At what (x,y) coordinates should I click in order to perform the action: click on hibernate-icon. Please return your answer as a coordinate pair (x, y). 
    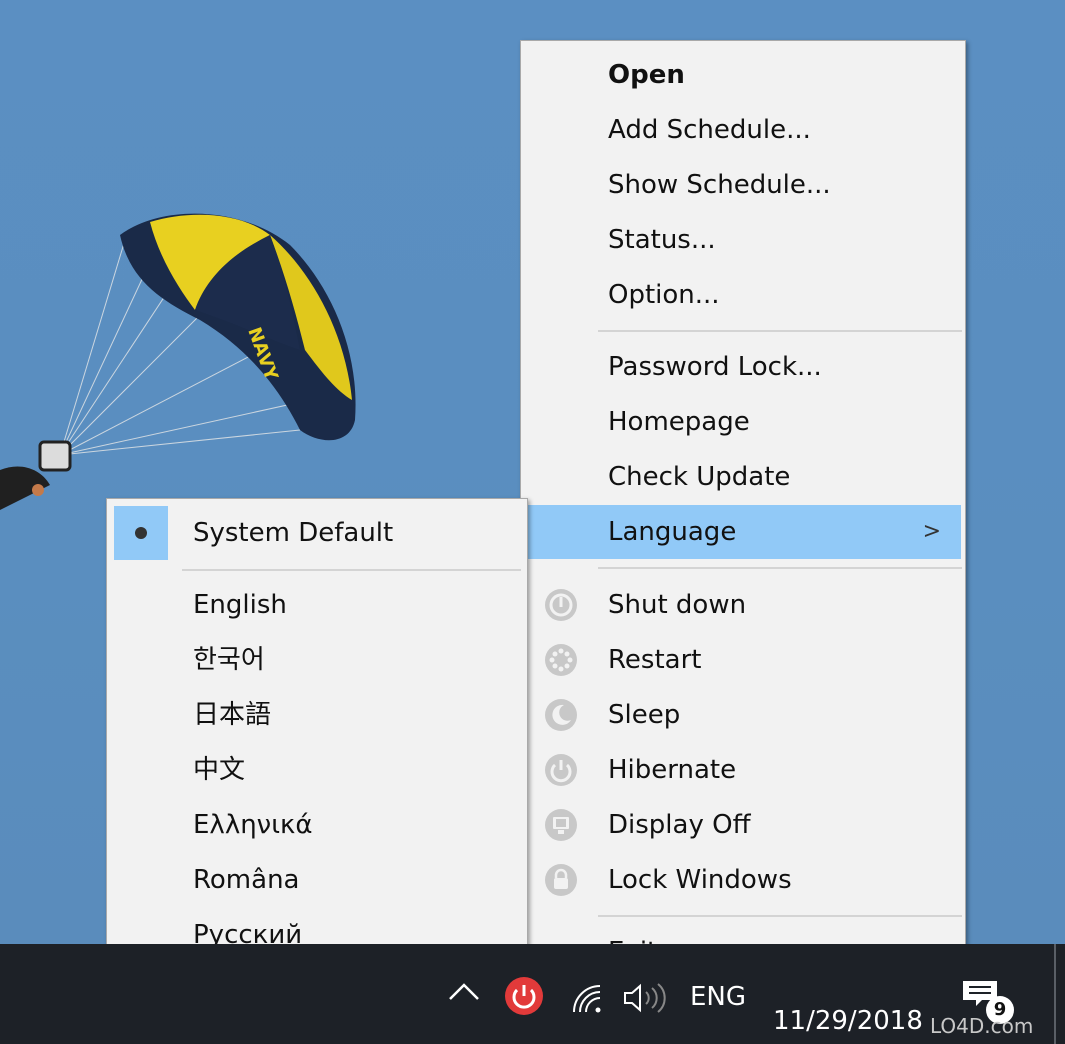
    Looking at the image, I should click on (561, 770).